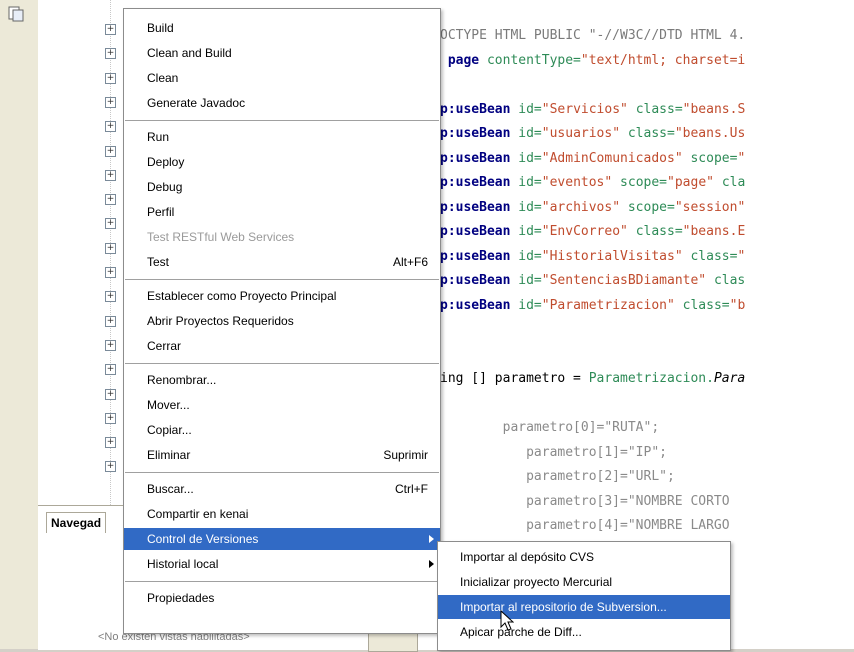 This screenshot has width=854, height=652. What do you see at coordinates (282, 53) in the screenshot?
I see `menu-item-clean-and-build: Clean and Build` at bounding box center [282, 53].